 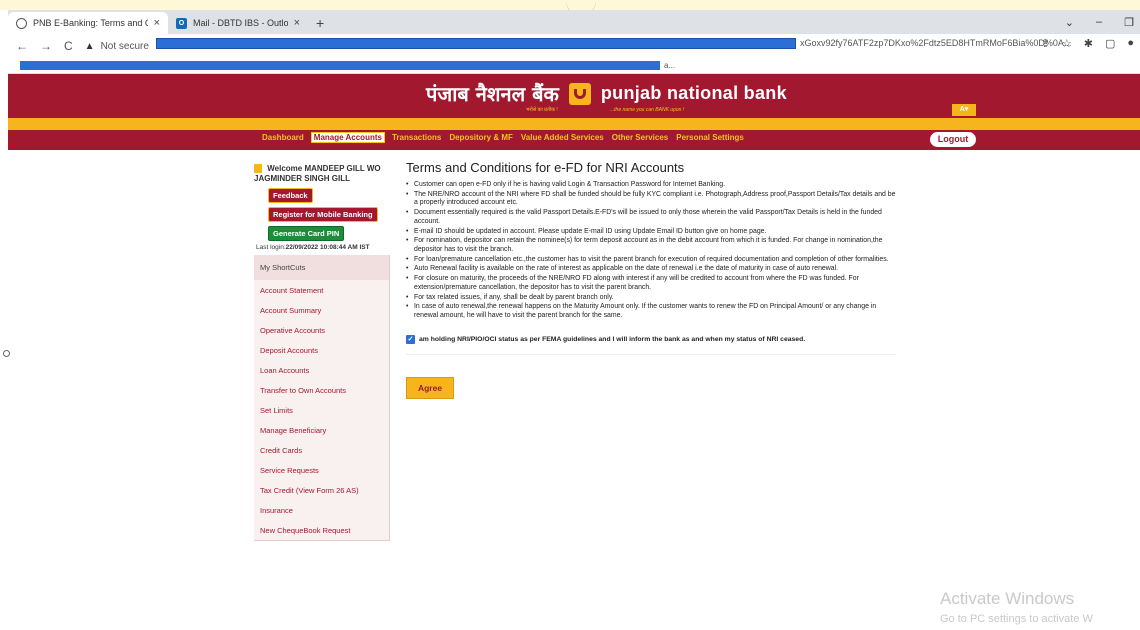 What do you see at coordinates (290, 195) in the screenshot?
I see `feedback-button: Feedback` at bounding box center [290, 195].